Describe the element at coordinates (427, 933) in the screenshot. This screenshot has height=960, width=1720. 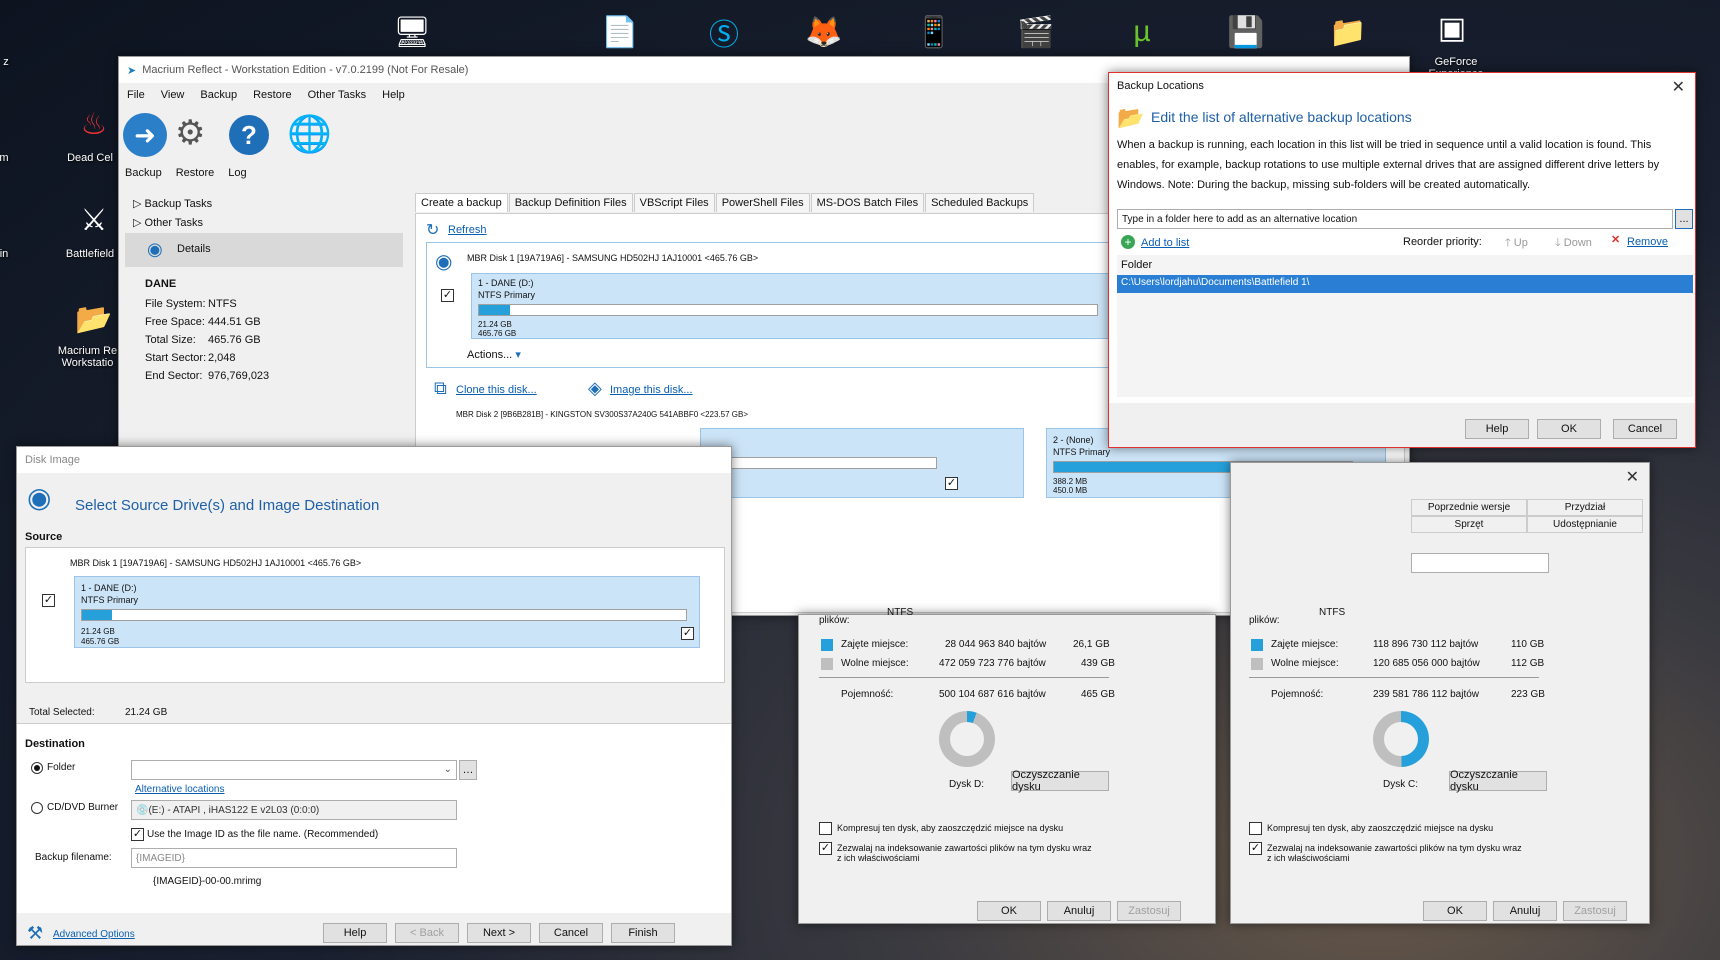
I see `back-button: < Back` at that location.